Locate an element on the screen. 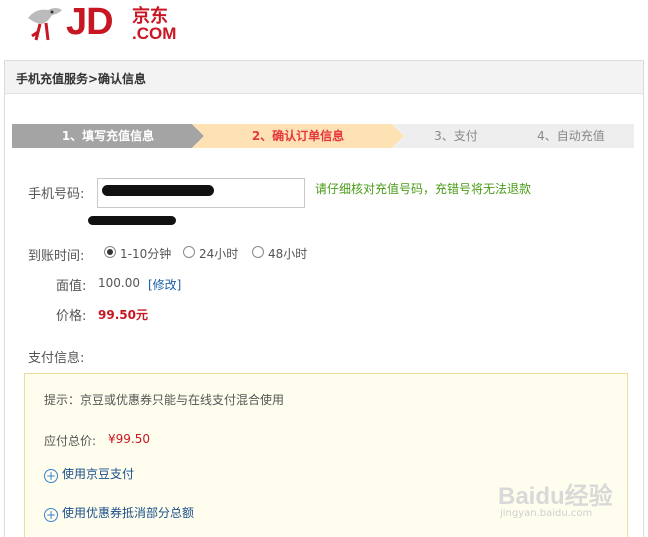 Image resolution: width=648 pixels, height=537 pixels. phone-label: 手机号码: is located at coordinates (56, 194).